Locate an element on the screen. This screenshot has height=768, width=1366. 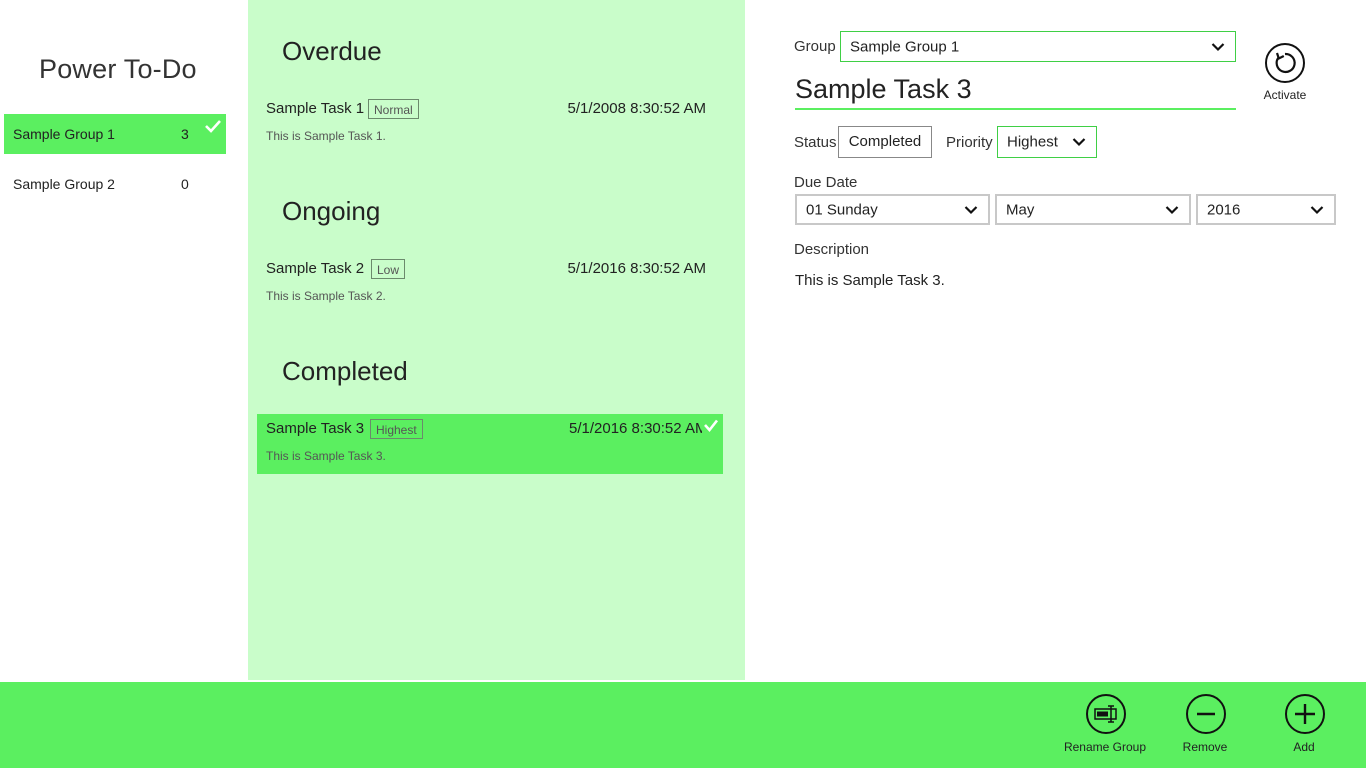
group-count: 0 is located at coordinates (185, 184).